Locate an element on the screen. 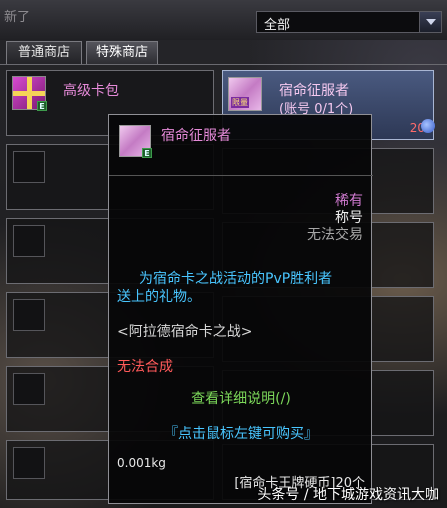 This screenshot has width=447, height=508. chevron-down-icon is located at coordinates (430, 22).